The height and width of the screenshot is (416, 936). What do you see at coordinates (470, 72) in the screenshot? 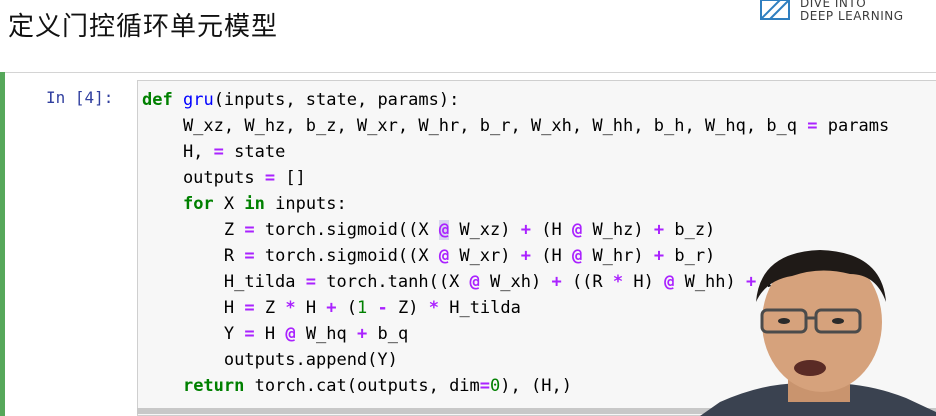
I see `cell-top-border` at bounding box center [470, 72].